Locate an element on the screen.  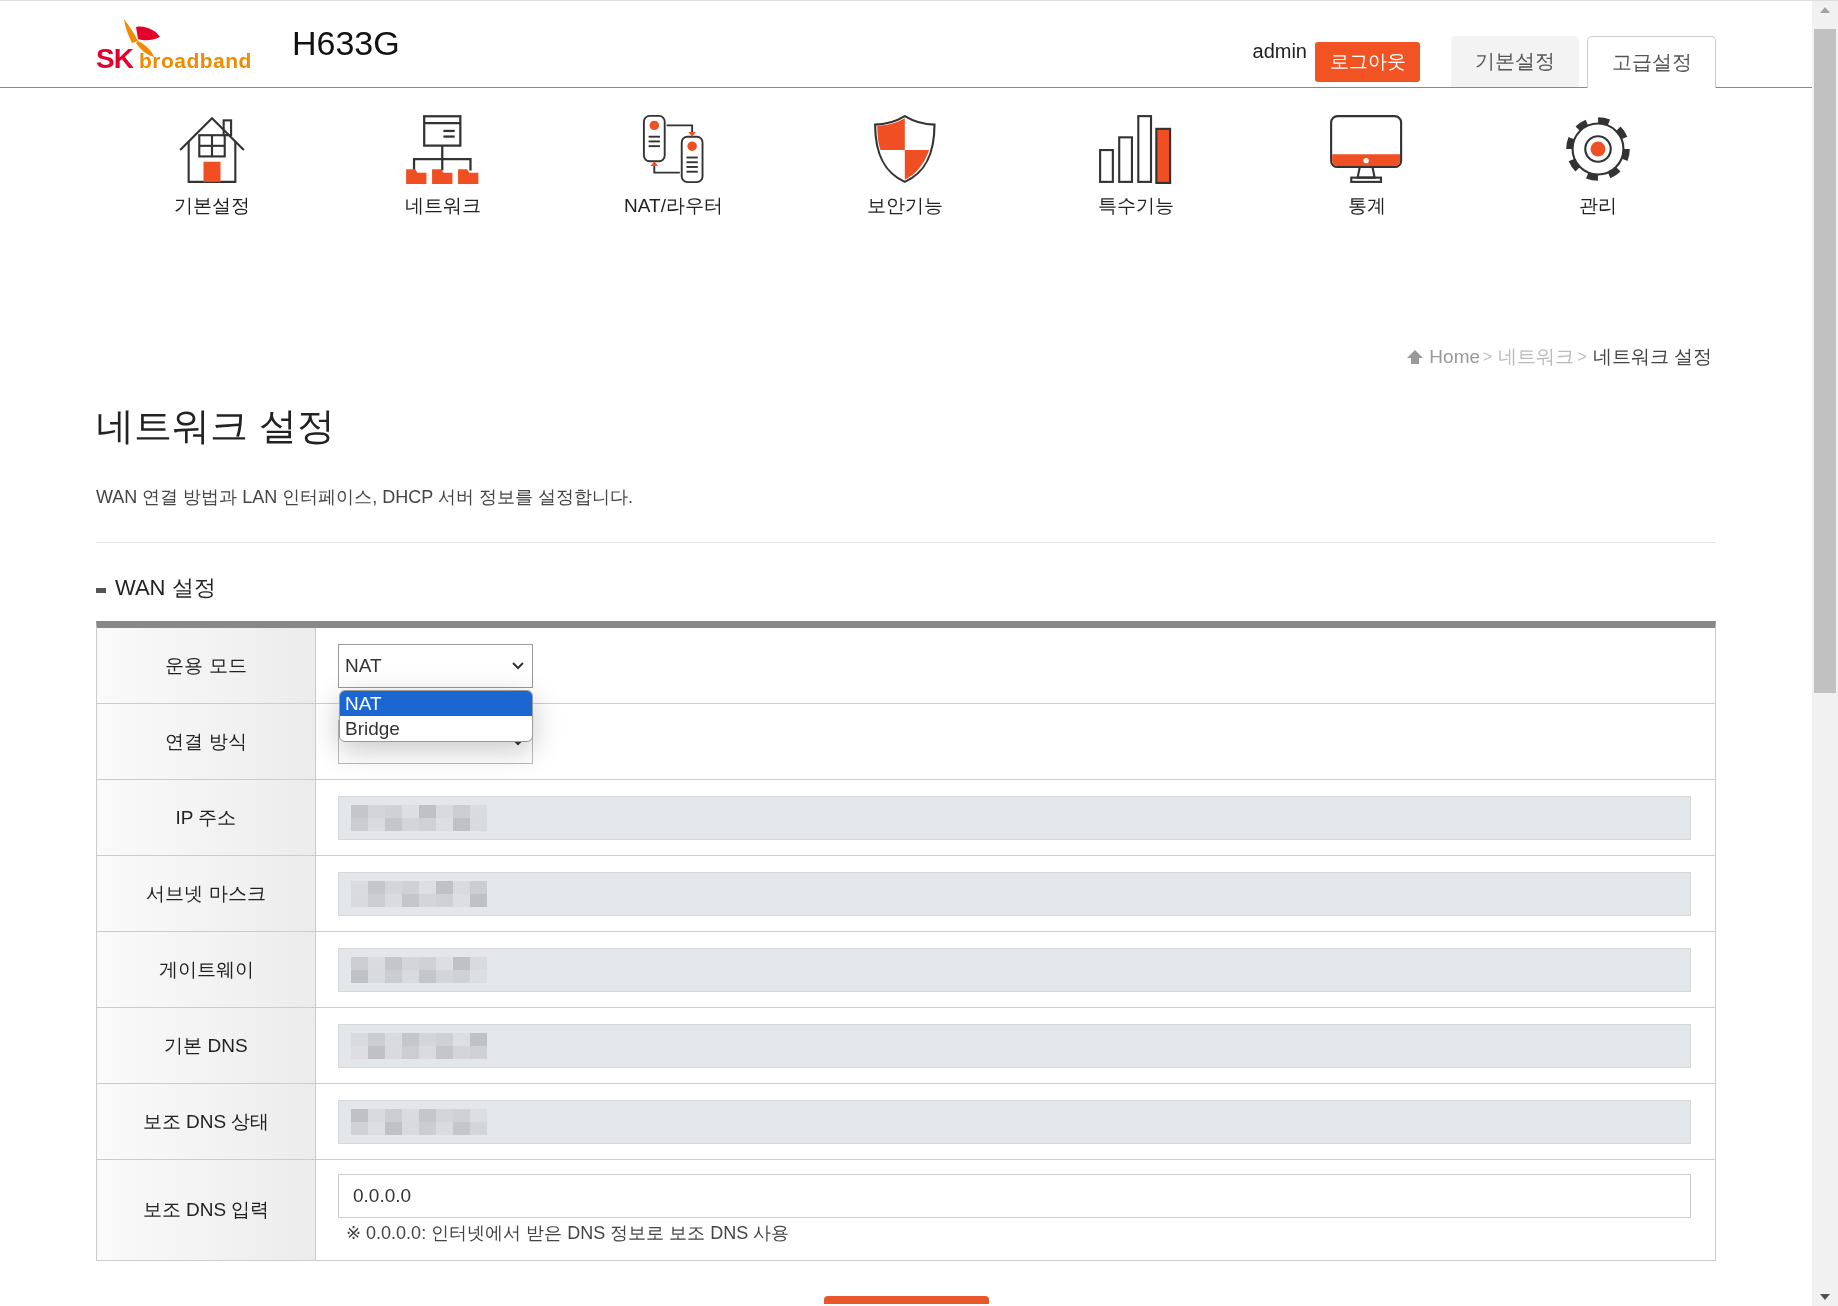
row-label: 운용 모드 is located at coordinates (206, 665).